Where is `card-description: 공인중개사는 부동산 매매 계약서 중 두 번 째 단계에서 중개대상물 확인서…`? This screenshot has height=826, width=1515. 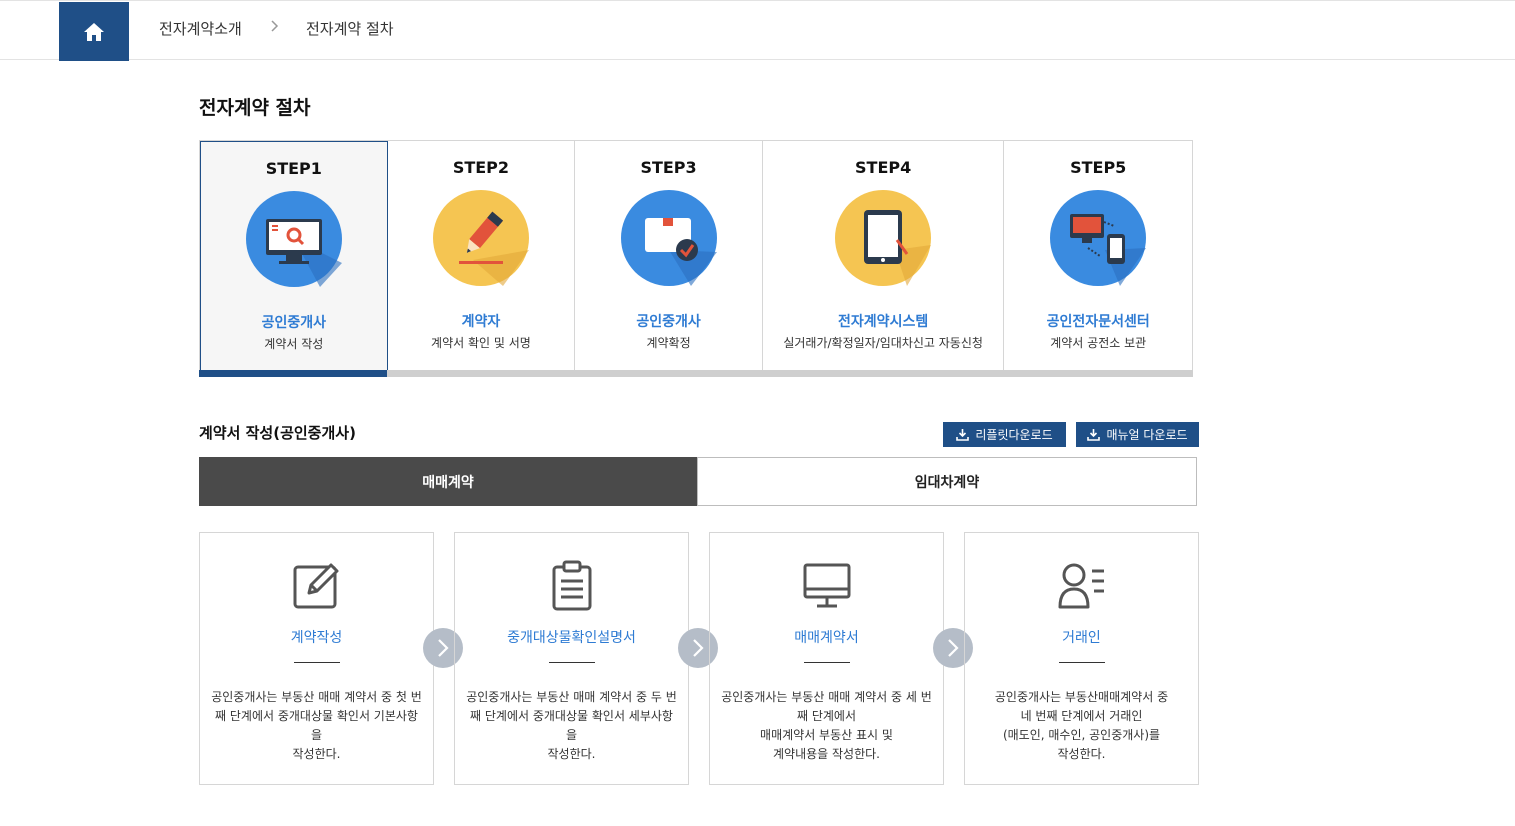 card-description: 공인중개사는 부동산 매매 계약서 중 두 번 째 단계에서 중개대상물 확인서… is located at coordinates (571, 725).